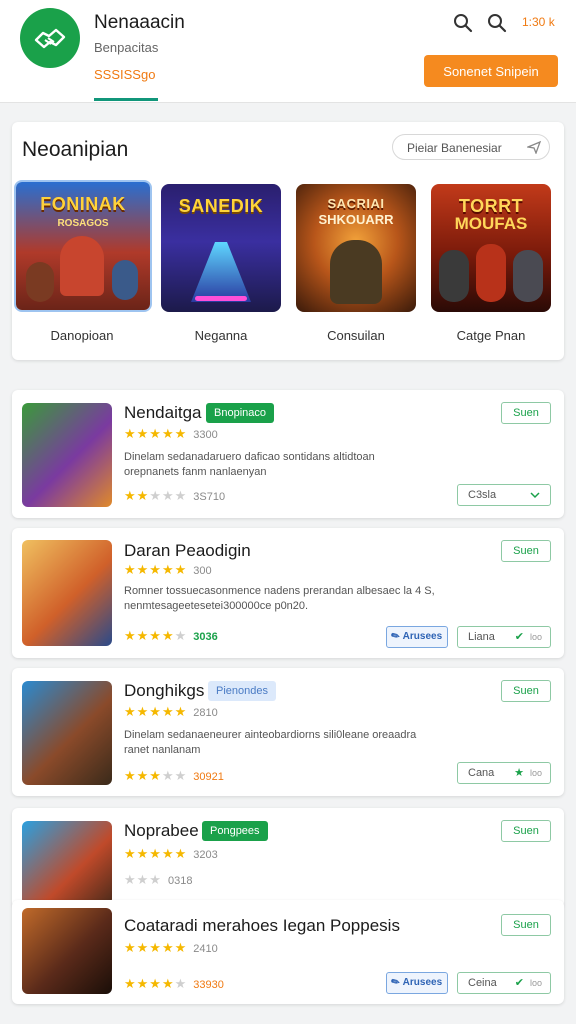 This screenshot has width=576, height=1024. Describe the element at coordinates (356, 219) in the screenshot. I see `tile-banner-sub: SHKOUARR` at that location.